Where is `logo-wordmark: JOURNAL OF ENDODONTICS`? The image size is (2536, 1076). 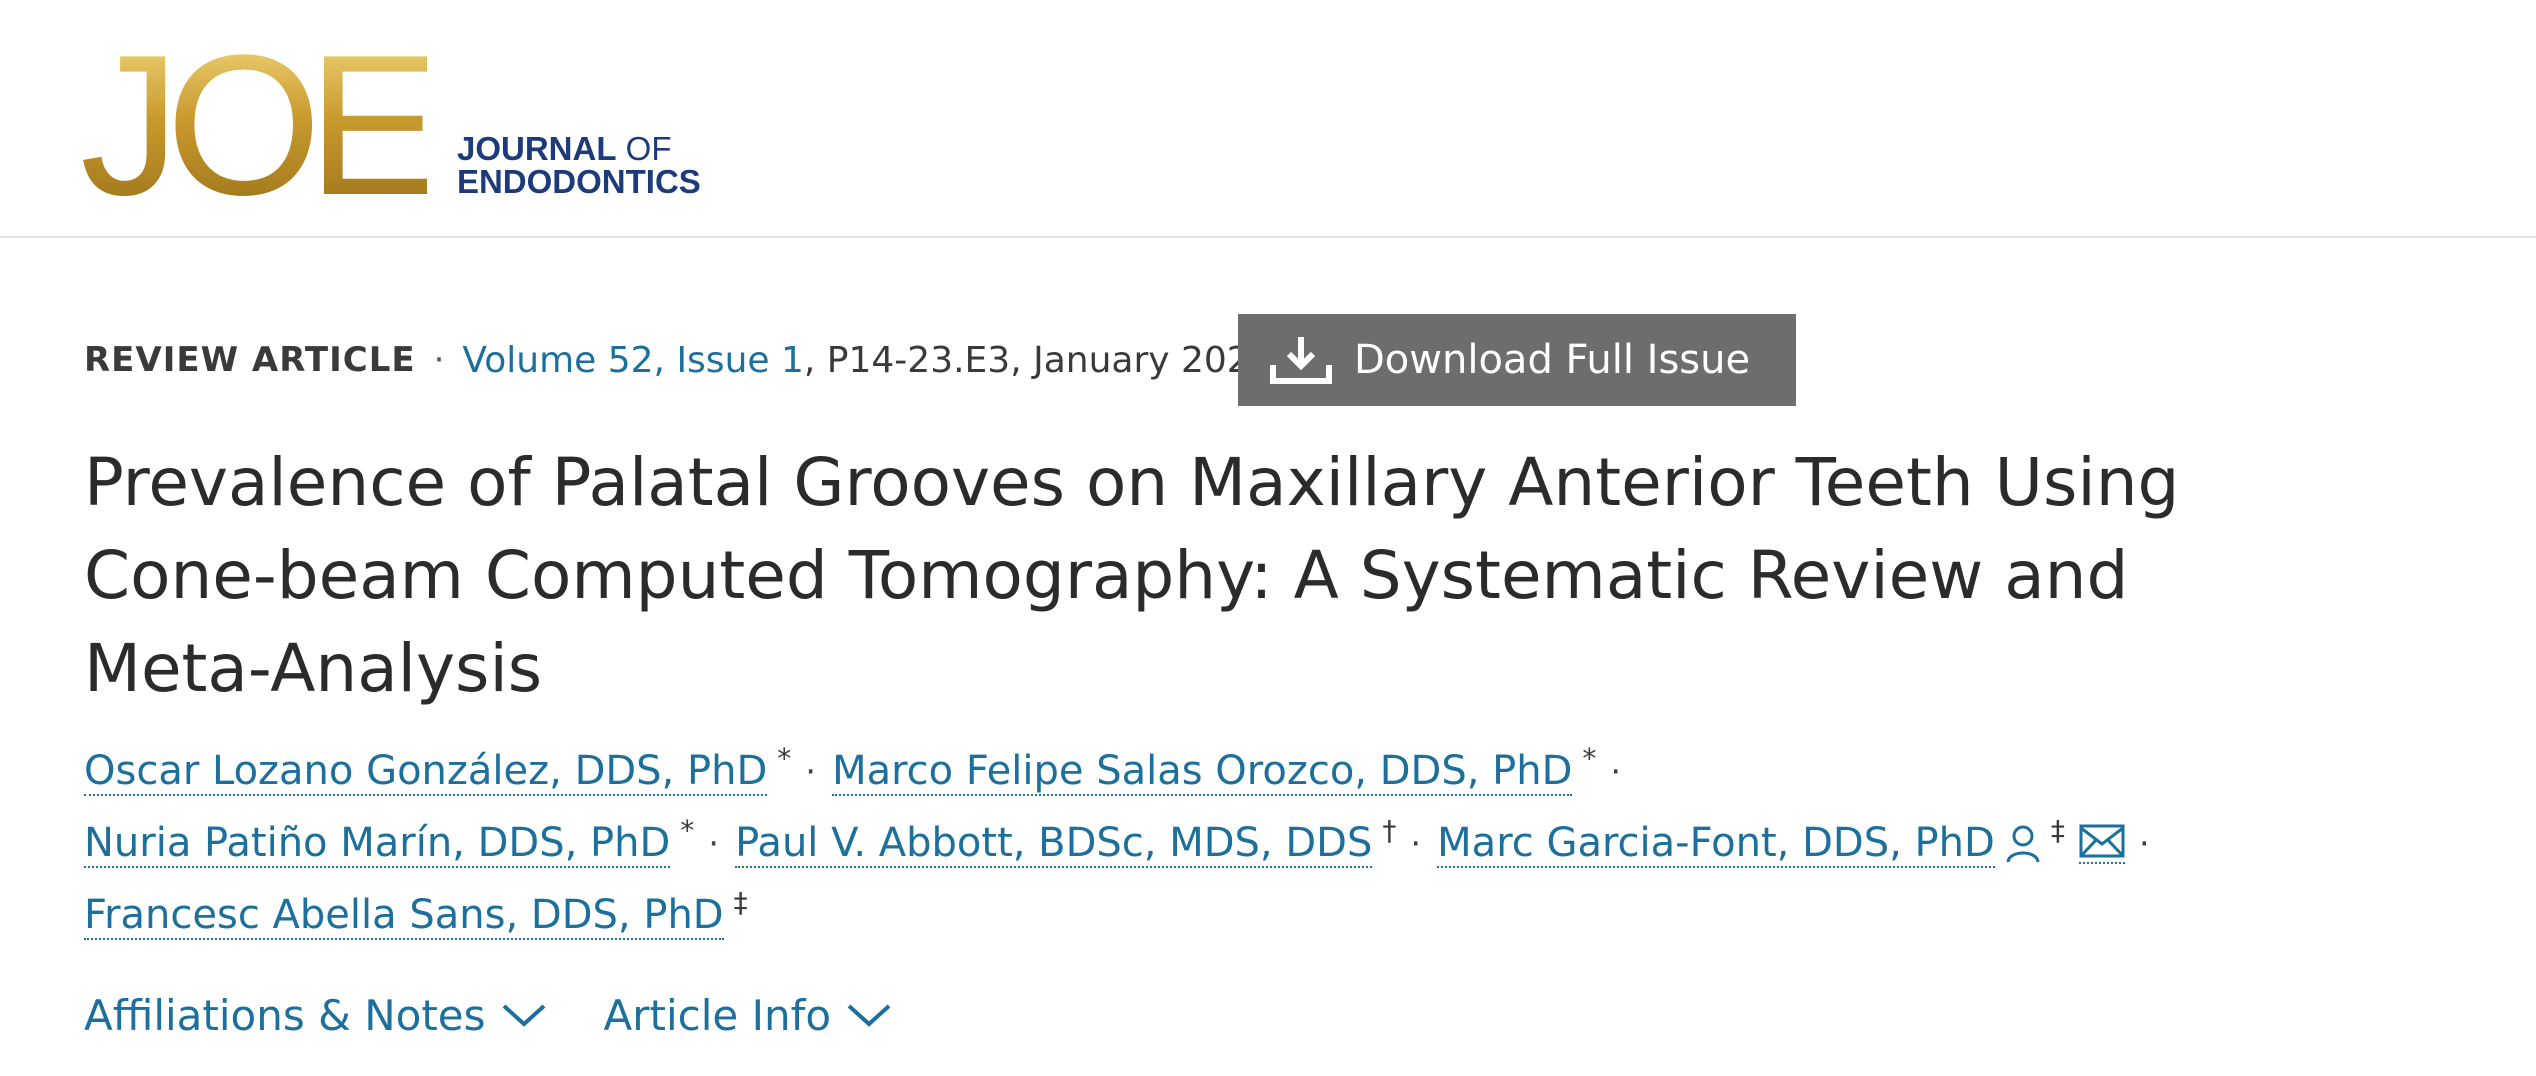 logo-wordmark: JOURNAL OF ENDODONTICS is located at coordinates (579, 165).